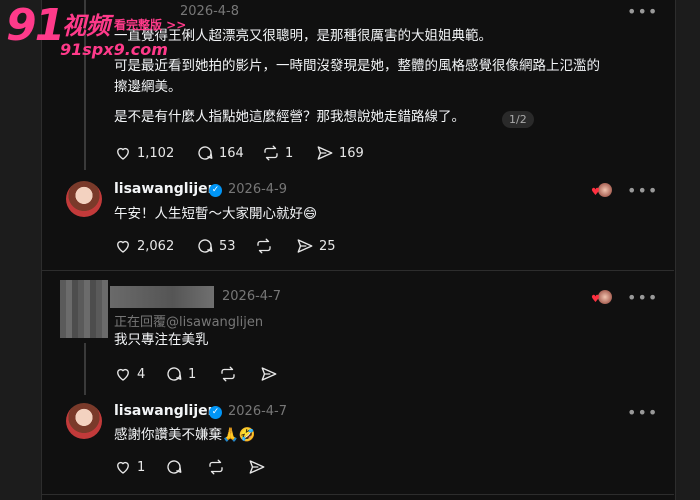 This screenshot has width=700, height=500. I want to click on username, so click(162, 297).